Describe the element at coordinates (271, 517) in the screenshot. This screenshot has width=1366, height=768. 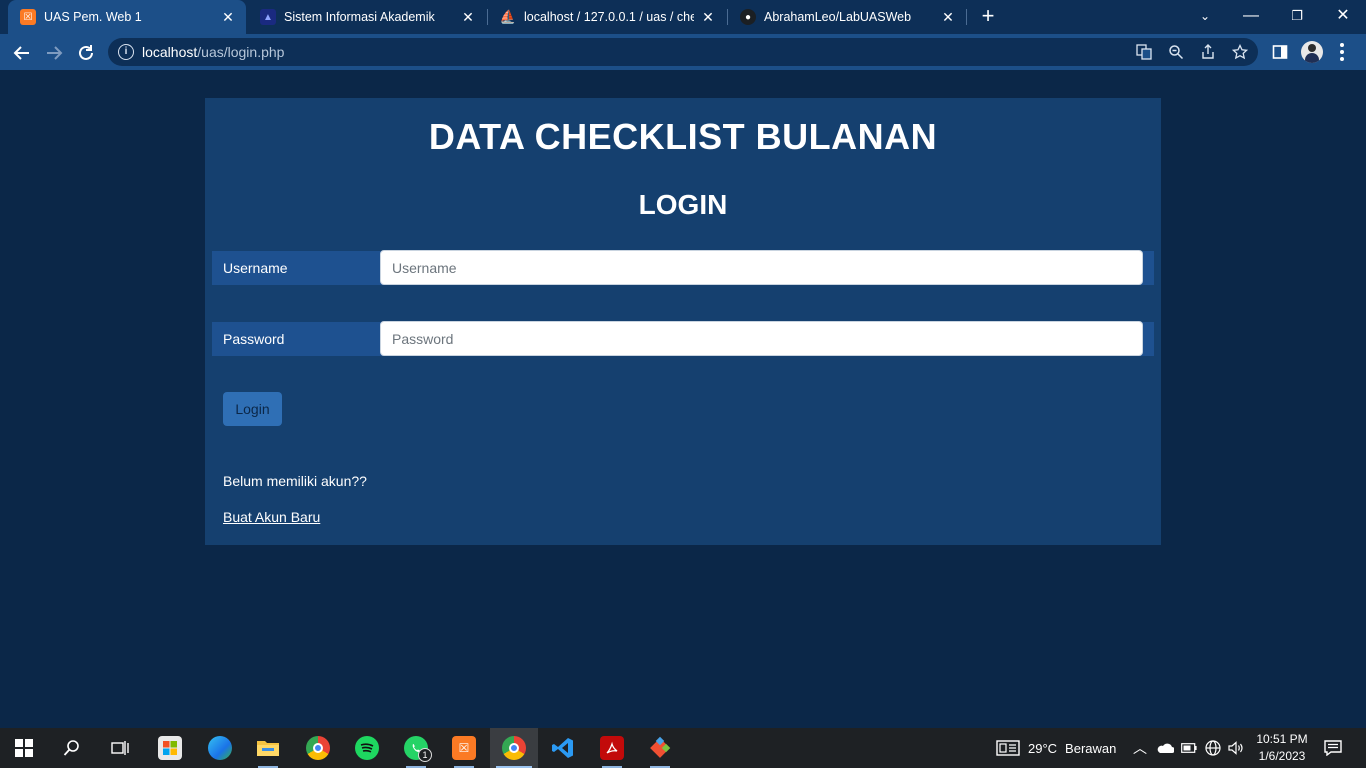
I see `register-link: Buat Akun Baru` at that location.